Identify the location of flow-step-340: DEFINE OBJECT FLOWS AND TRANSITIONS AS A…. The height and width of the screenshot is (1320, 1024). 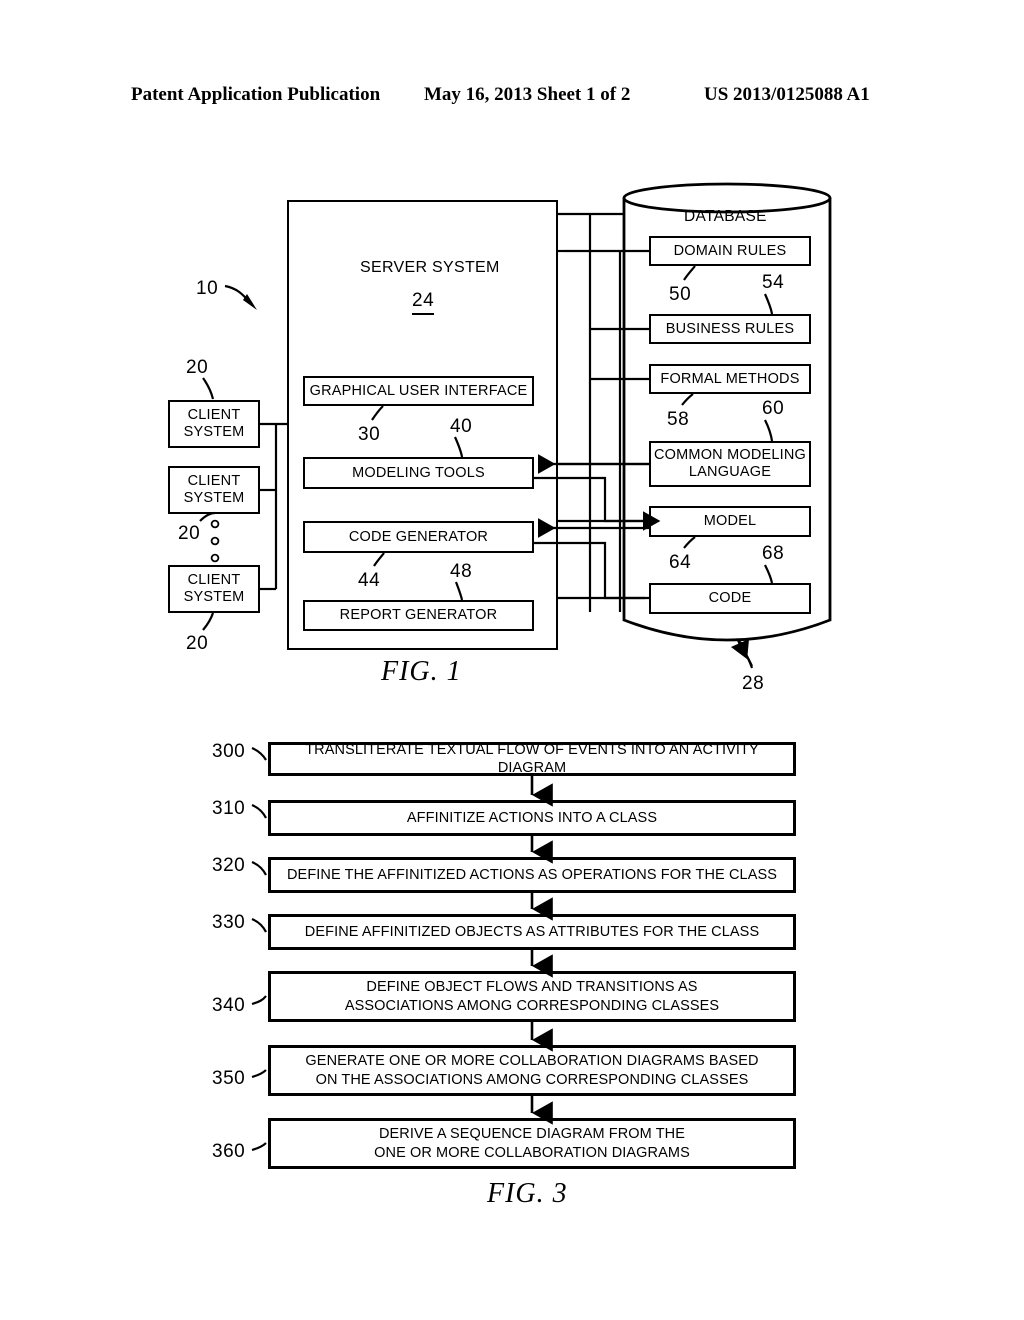
(532, 996).